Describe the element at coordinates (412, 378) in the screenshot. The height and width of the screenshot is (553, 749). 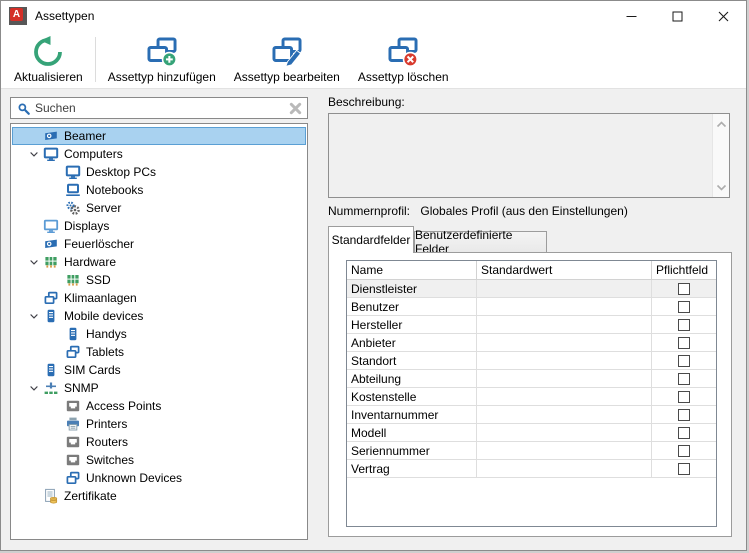
I see `field-name-cell: Abteilung` at that location.